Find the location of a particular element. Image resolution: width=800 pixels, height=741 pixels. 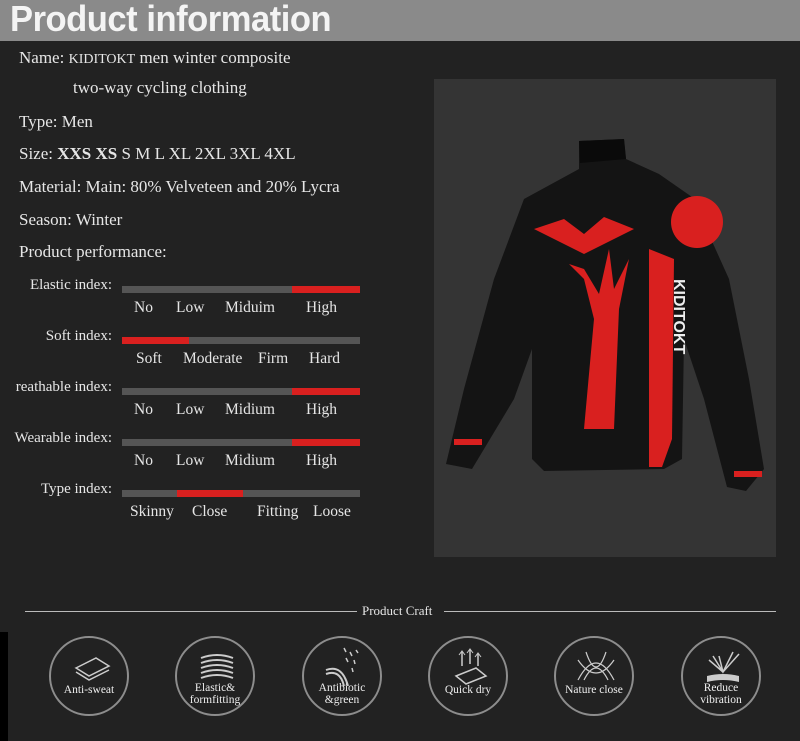

index-option: Miduim is located at coordinates (250, 307).